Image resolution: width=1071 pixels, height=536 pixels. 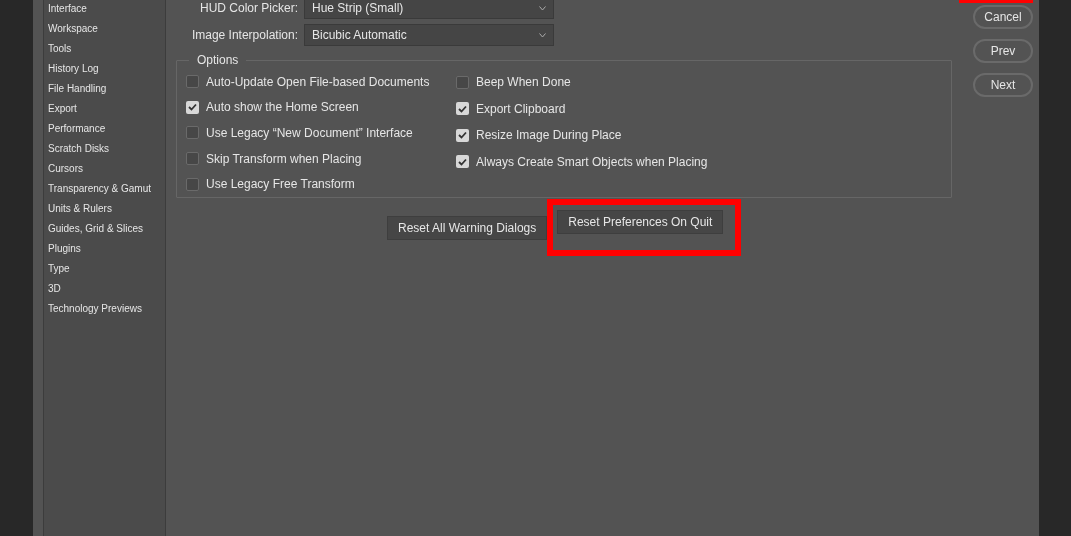 What do you see at coordinates (523, 83) in the screenshot?
I see `checkbox-label: Beep When Done` at bounding box center [523, 83].